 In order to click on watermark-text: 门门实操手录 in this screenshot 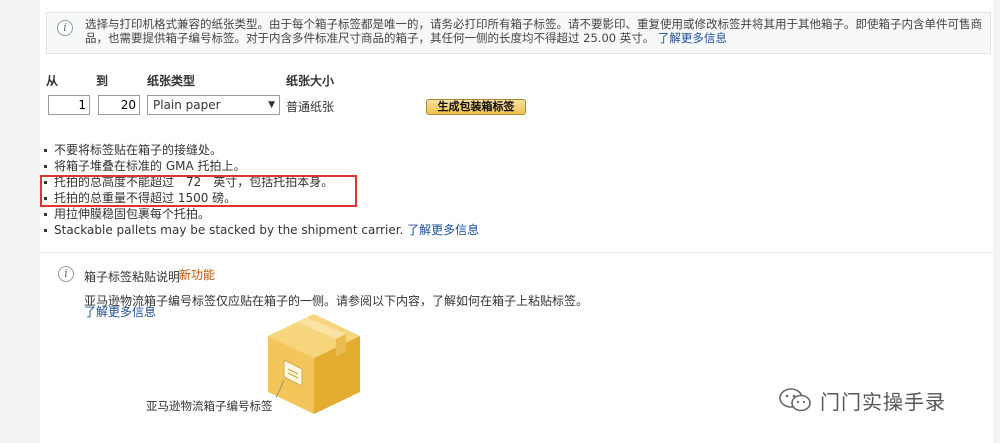, I will do `click(883, 401)`.